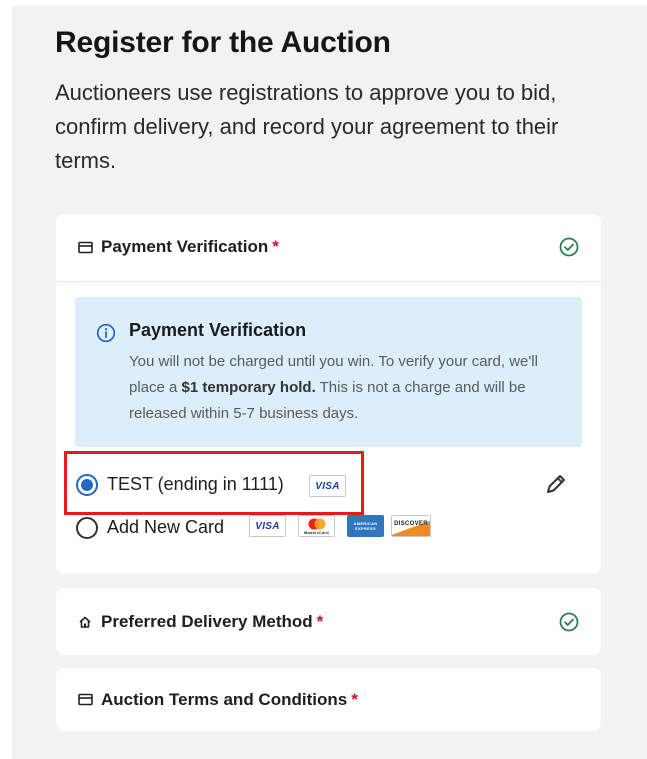 This screenshot has width=647, height=759. What do you see at coordinates (207, 621) in the screenshot?
I see `delivery-section-title: Preferred Delivery Method` at bounding box center [207, 621].